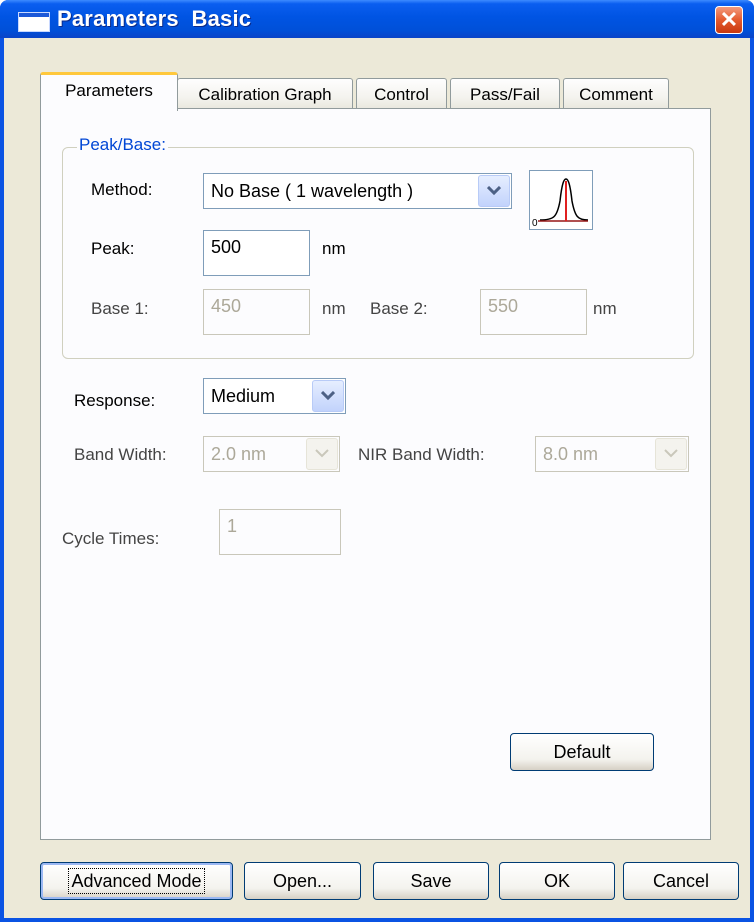  Describe the element at coordinates (256, 253) in the screenshot. I see `peak-input: 500` at that location.